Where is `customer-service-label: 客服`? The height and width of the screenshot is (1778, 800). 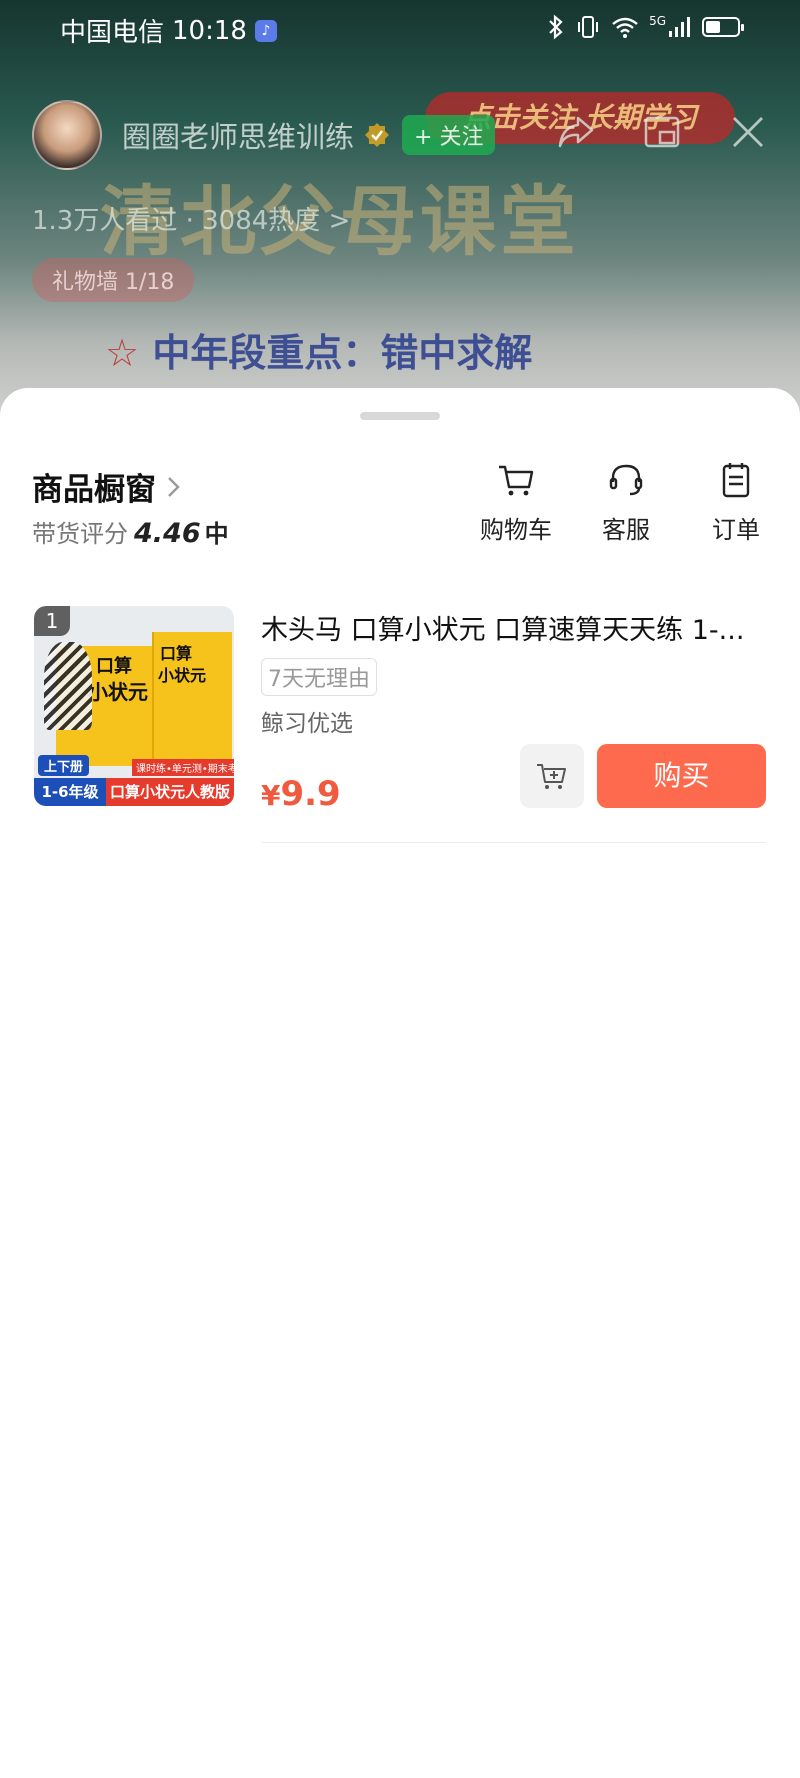 customer-service-label: 客服 is located at coordinates (626, 530).